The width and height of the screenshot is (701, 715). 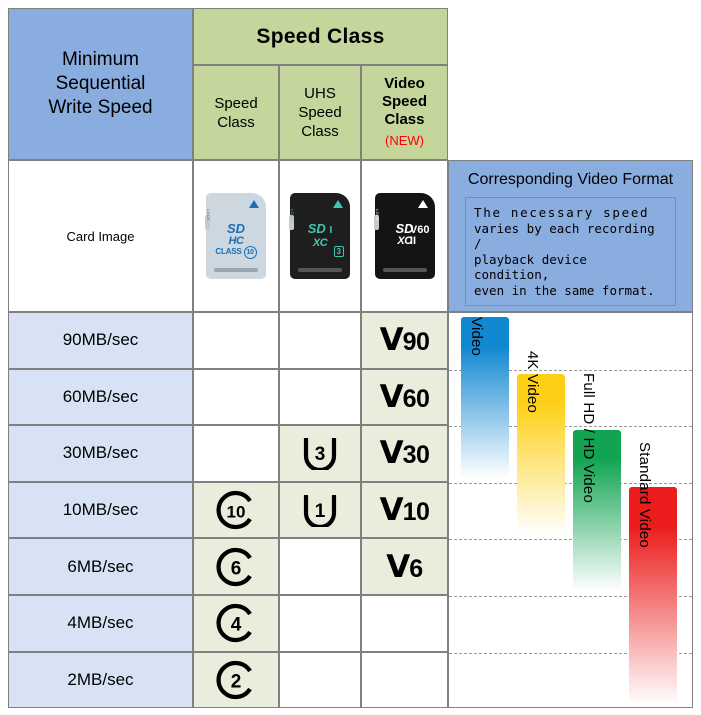 I want to click on video-speed-class-cell: V90, so click(x=404, y=340).